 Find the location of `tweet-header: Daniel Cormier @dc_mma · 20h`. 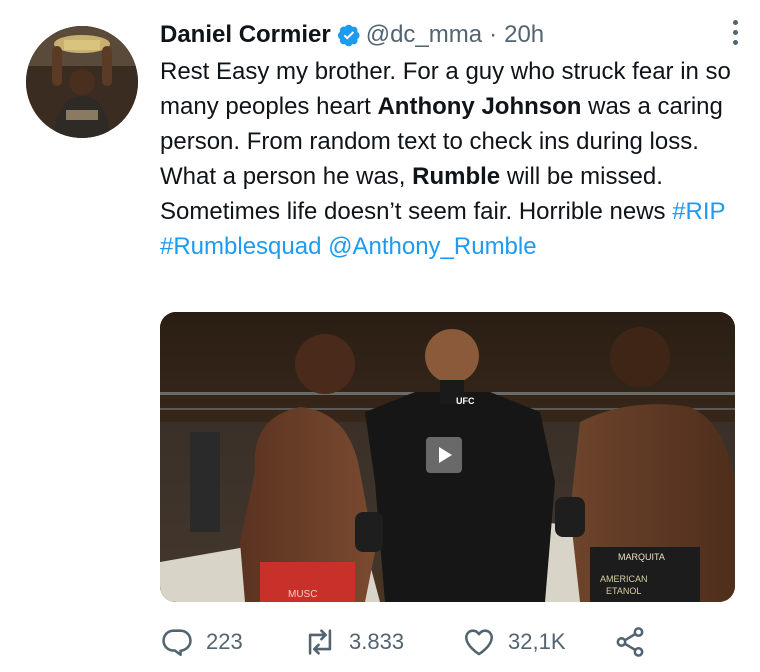

tweet-header: Daniel Cormier @dc_mma · 20h is located at coordinates (450, 35).